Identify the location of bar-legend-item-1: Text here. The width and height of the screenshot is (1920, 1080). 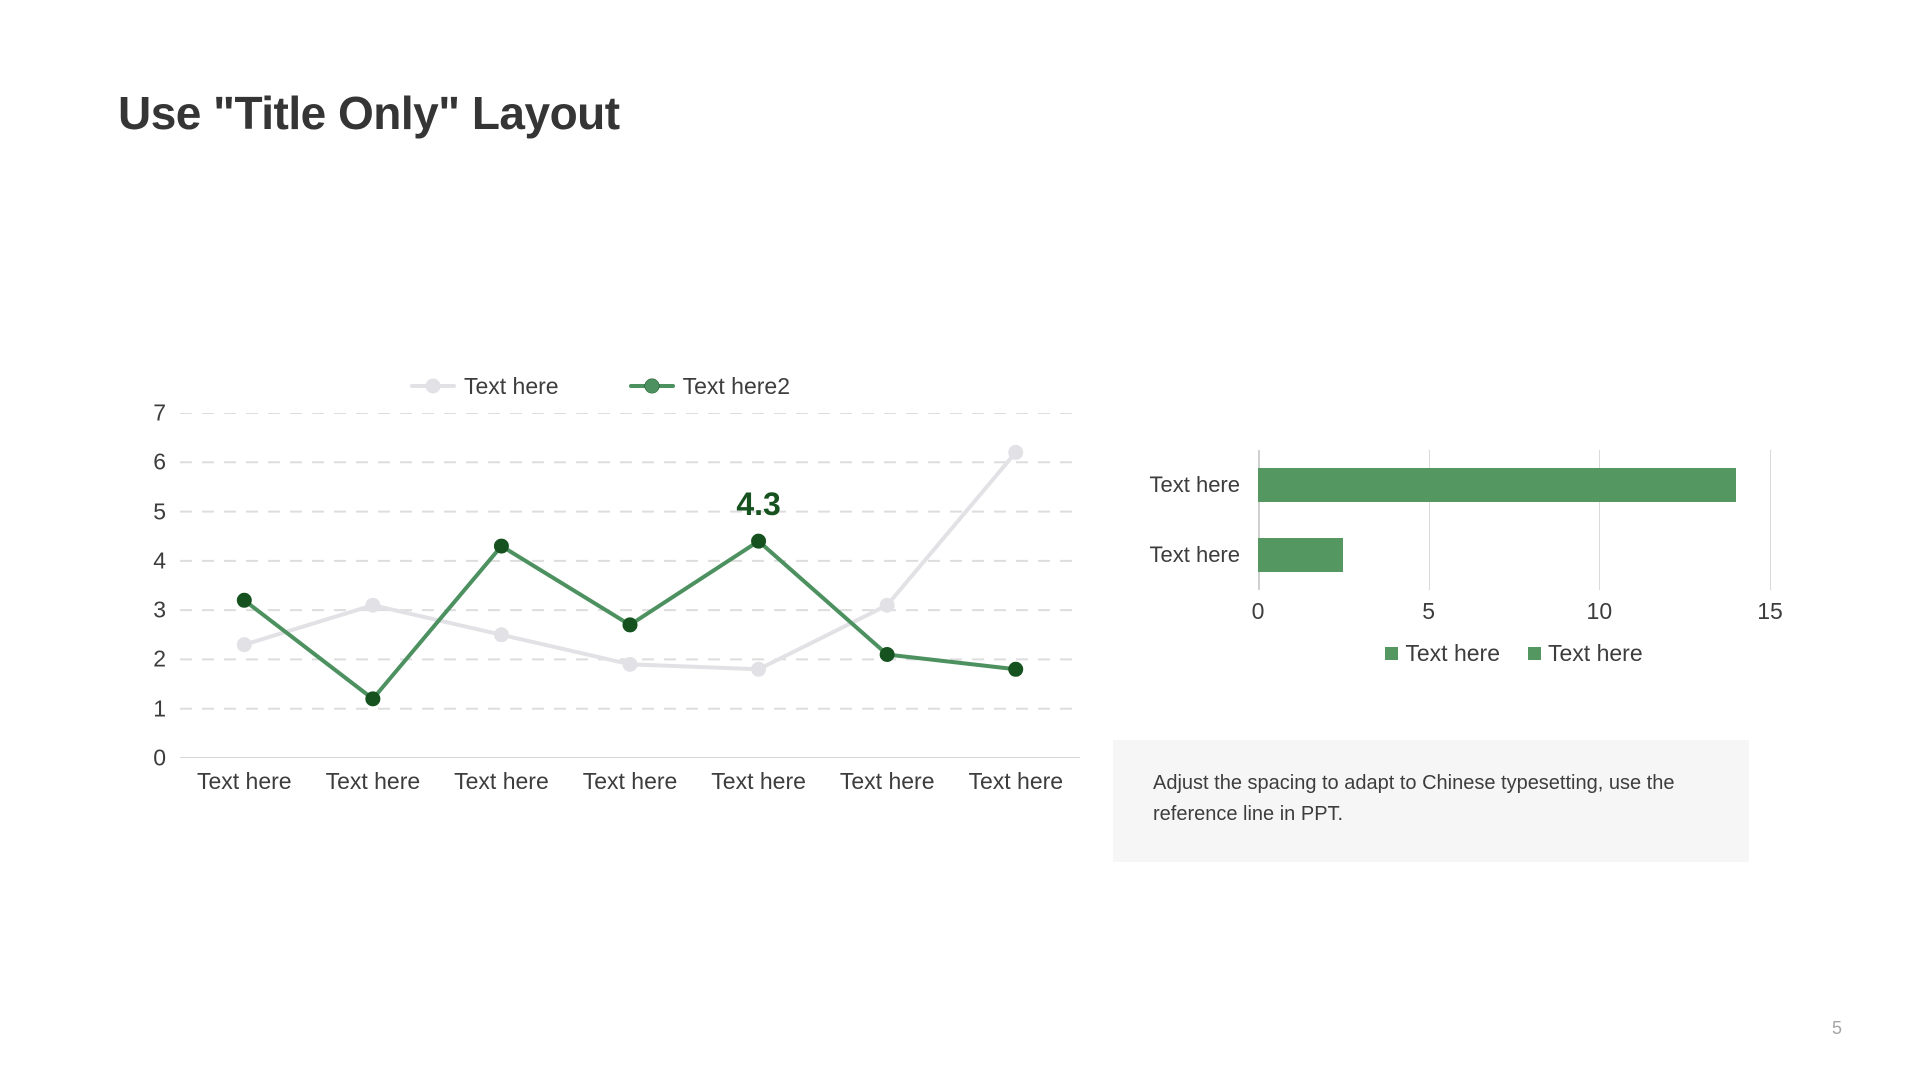
(1442, 653).